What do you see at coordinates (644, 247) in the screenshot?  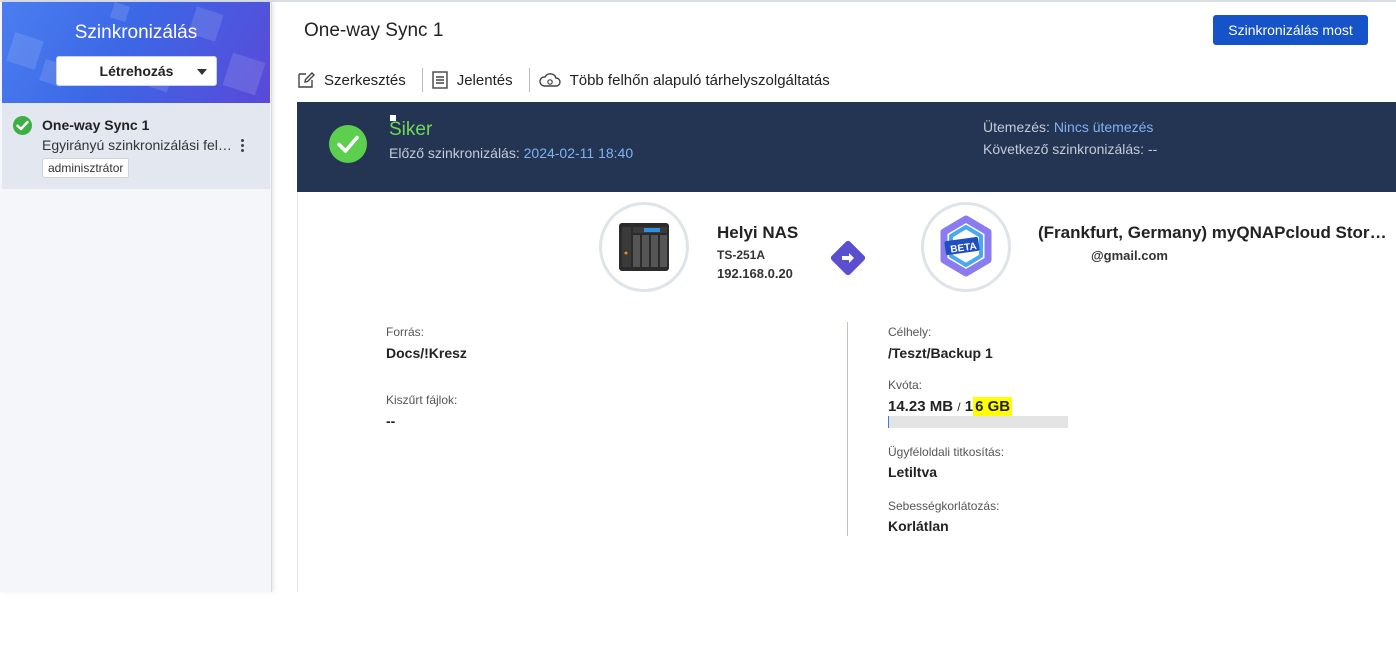 I see `nas-device-icon` at bounding box center [644, 247].